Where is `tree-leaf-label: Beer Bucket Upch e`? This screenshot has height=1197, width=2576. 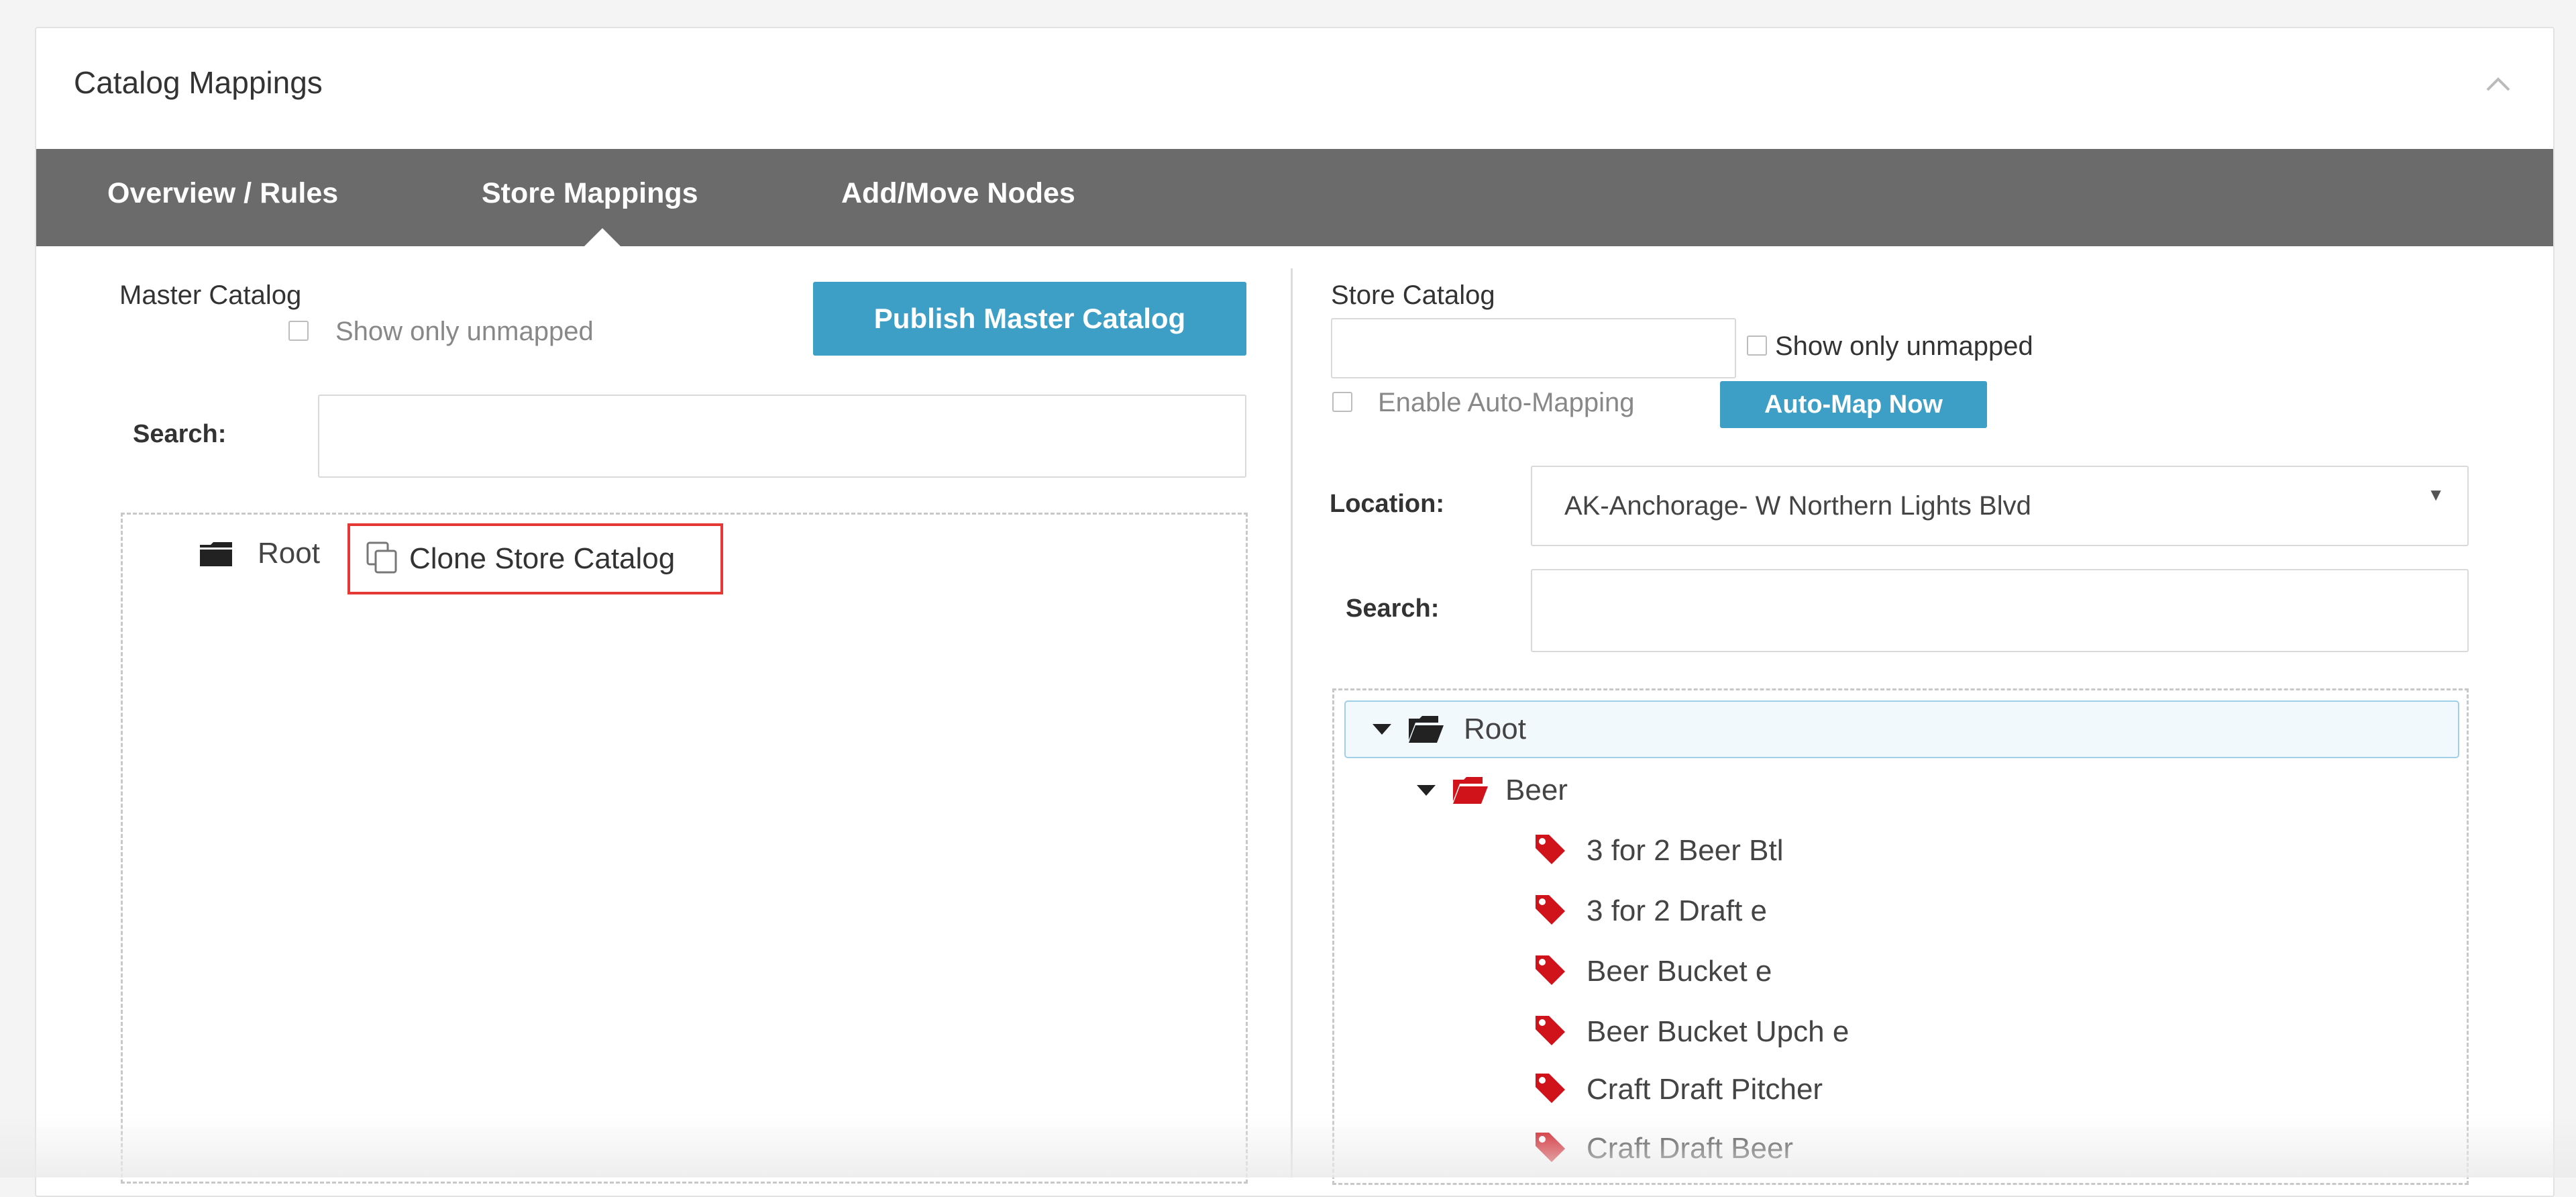
tree-leaf-label: Beer Bucket Upch e is located at coordinates (1718, 1031).